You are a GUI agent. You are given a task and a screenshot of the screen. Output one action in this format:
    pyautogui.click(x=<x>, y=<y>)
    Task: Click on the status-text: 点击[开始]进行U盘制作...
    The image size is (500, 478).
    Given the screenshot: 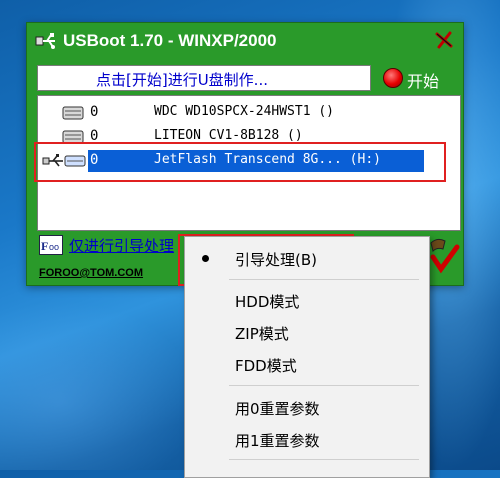 What is the action you would take?
    pyautogui.click(x=182, y=80)
    